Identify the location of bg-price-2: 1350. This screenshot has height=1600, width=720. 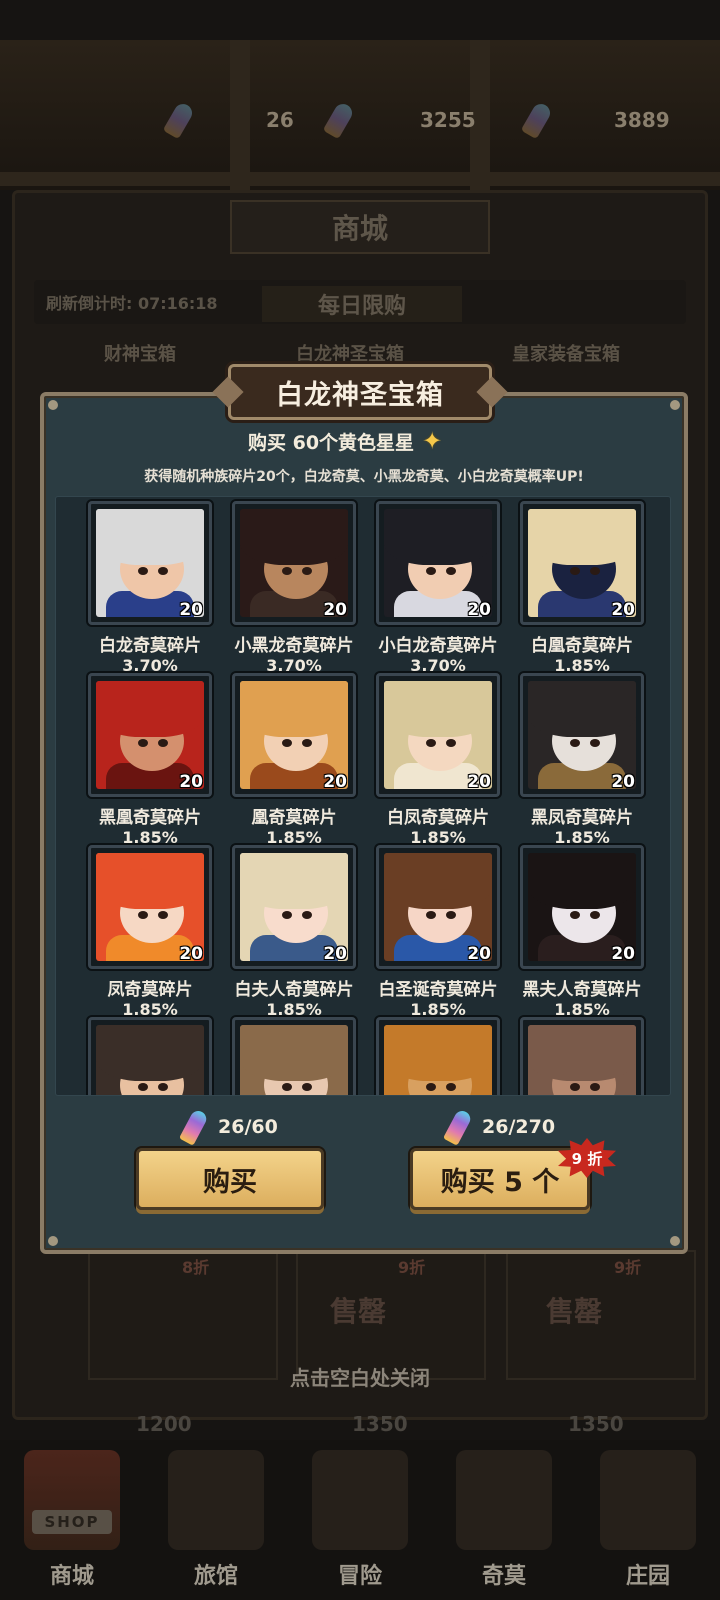
(380, 1424).